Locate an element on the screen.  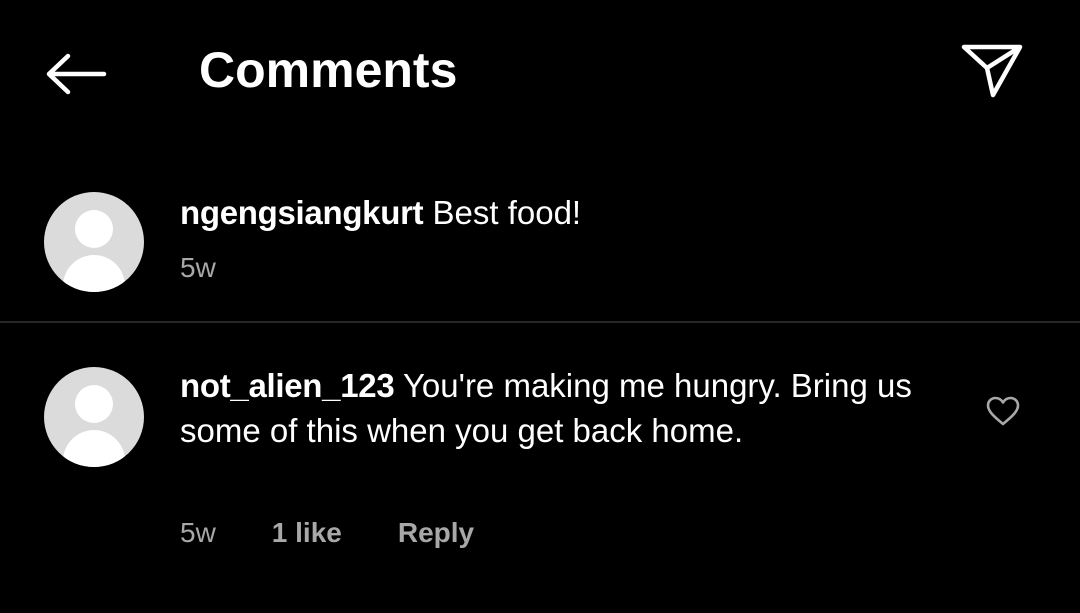
like-count: 1 like is located at coordinates (307, 533).